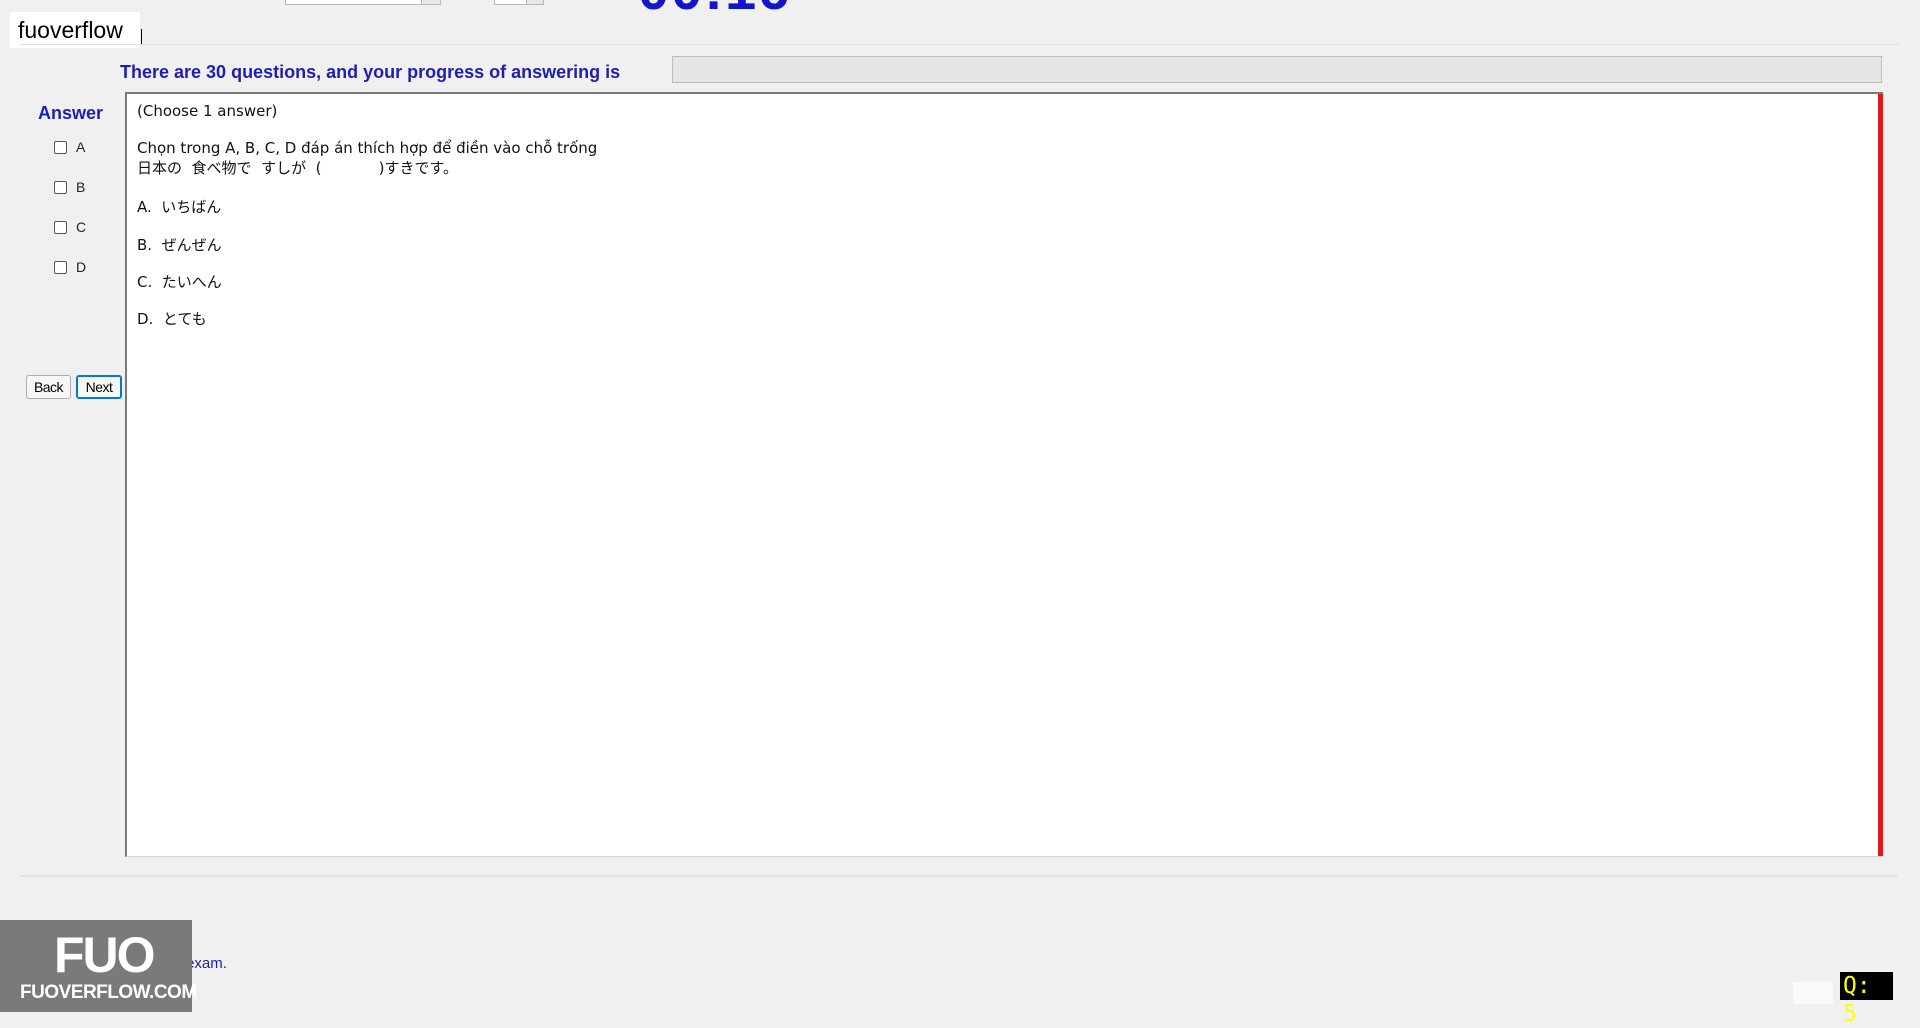  I want to click on question-choice-d: D. とても, so click(172, 319).